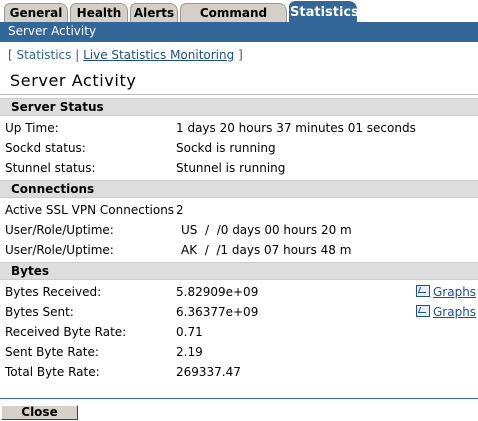 This screenshot has height=421, width=478. Describe the element at coordinates (189, 332) in the screenshot. I see `row-value: 0.71` at that location.